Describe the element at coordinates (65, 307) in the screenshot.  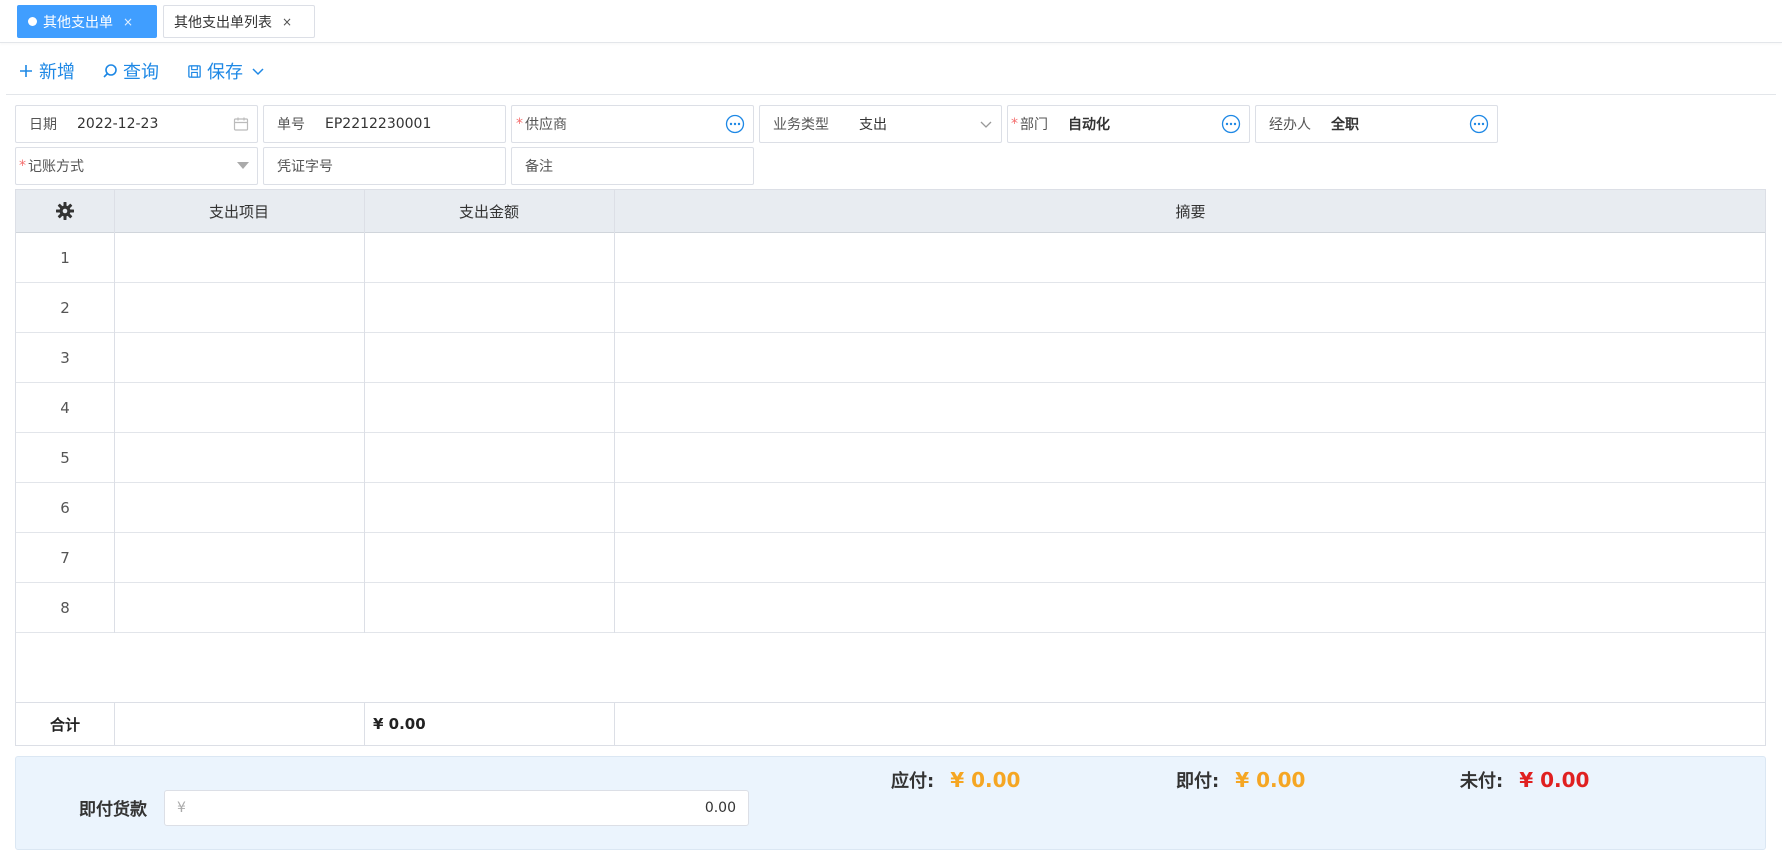
I see `row-number: 2` at that location.